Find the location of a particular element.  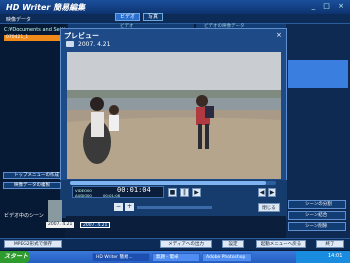

pause-icon: ‖ is located at coordinates (184, 192).